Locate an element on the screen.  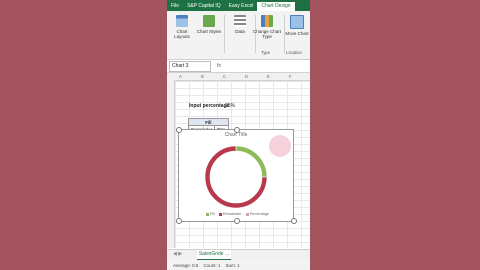
nav-arrows-icon: ◀ ▶ is located at coordinates (177, 254).